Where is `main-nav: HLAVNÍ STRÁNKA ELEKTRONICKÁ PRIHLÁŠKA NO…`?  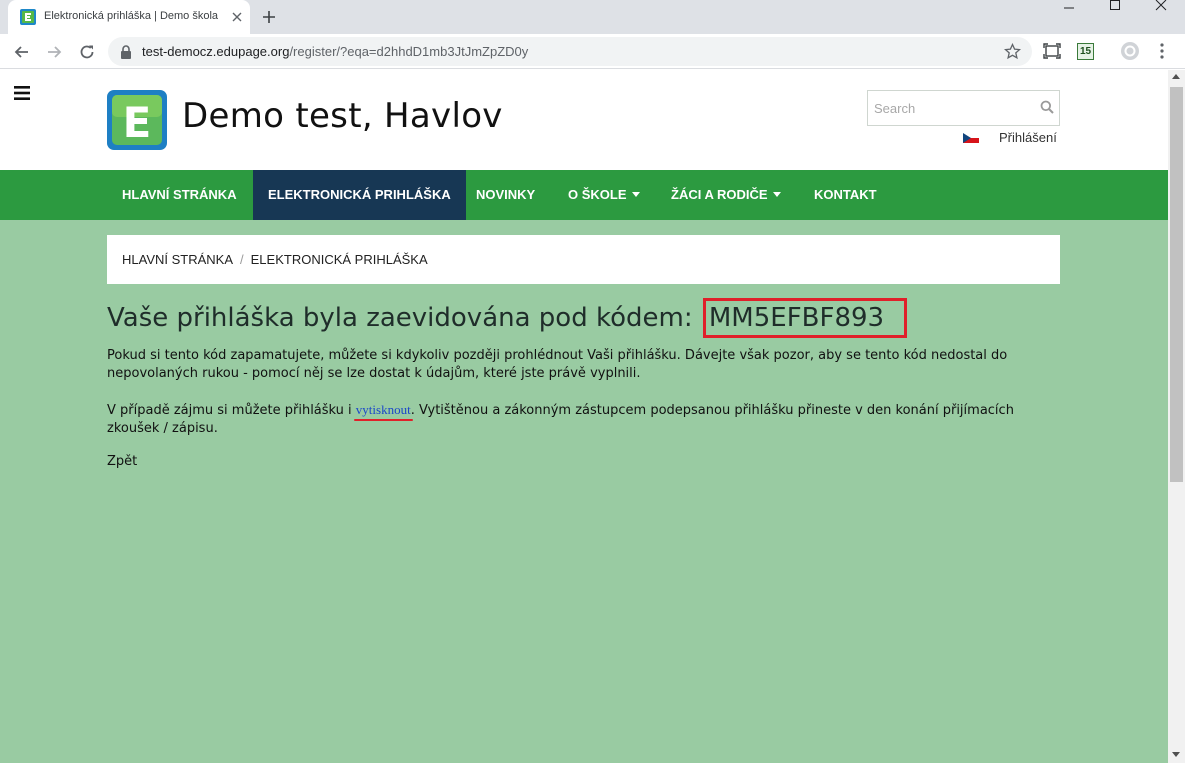 main-nav: HLAVNÍ STRÁNKA ELEKTRONICKÁ PRIHLÁŠKA NO… is located at coordinates (584, 195).